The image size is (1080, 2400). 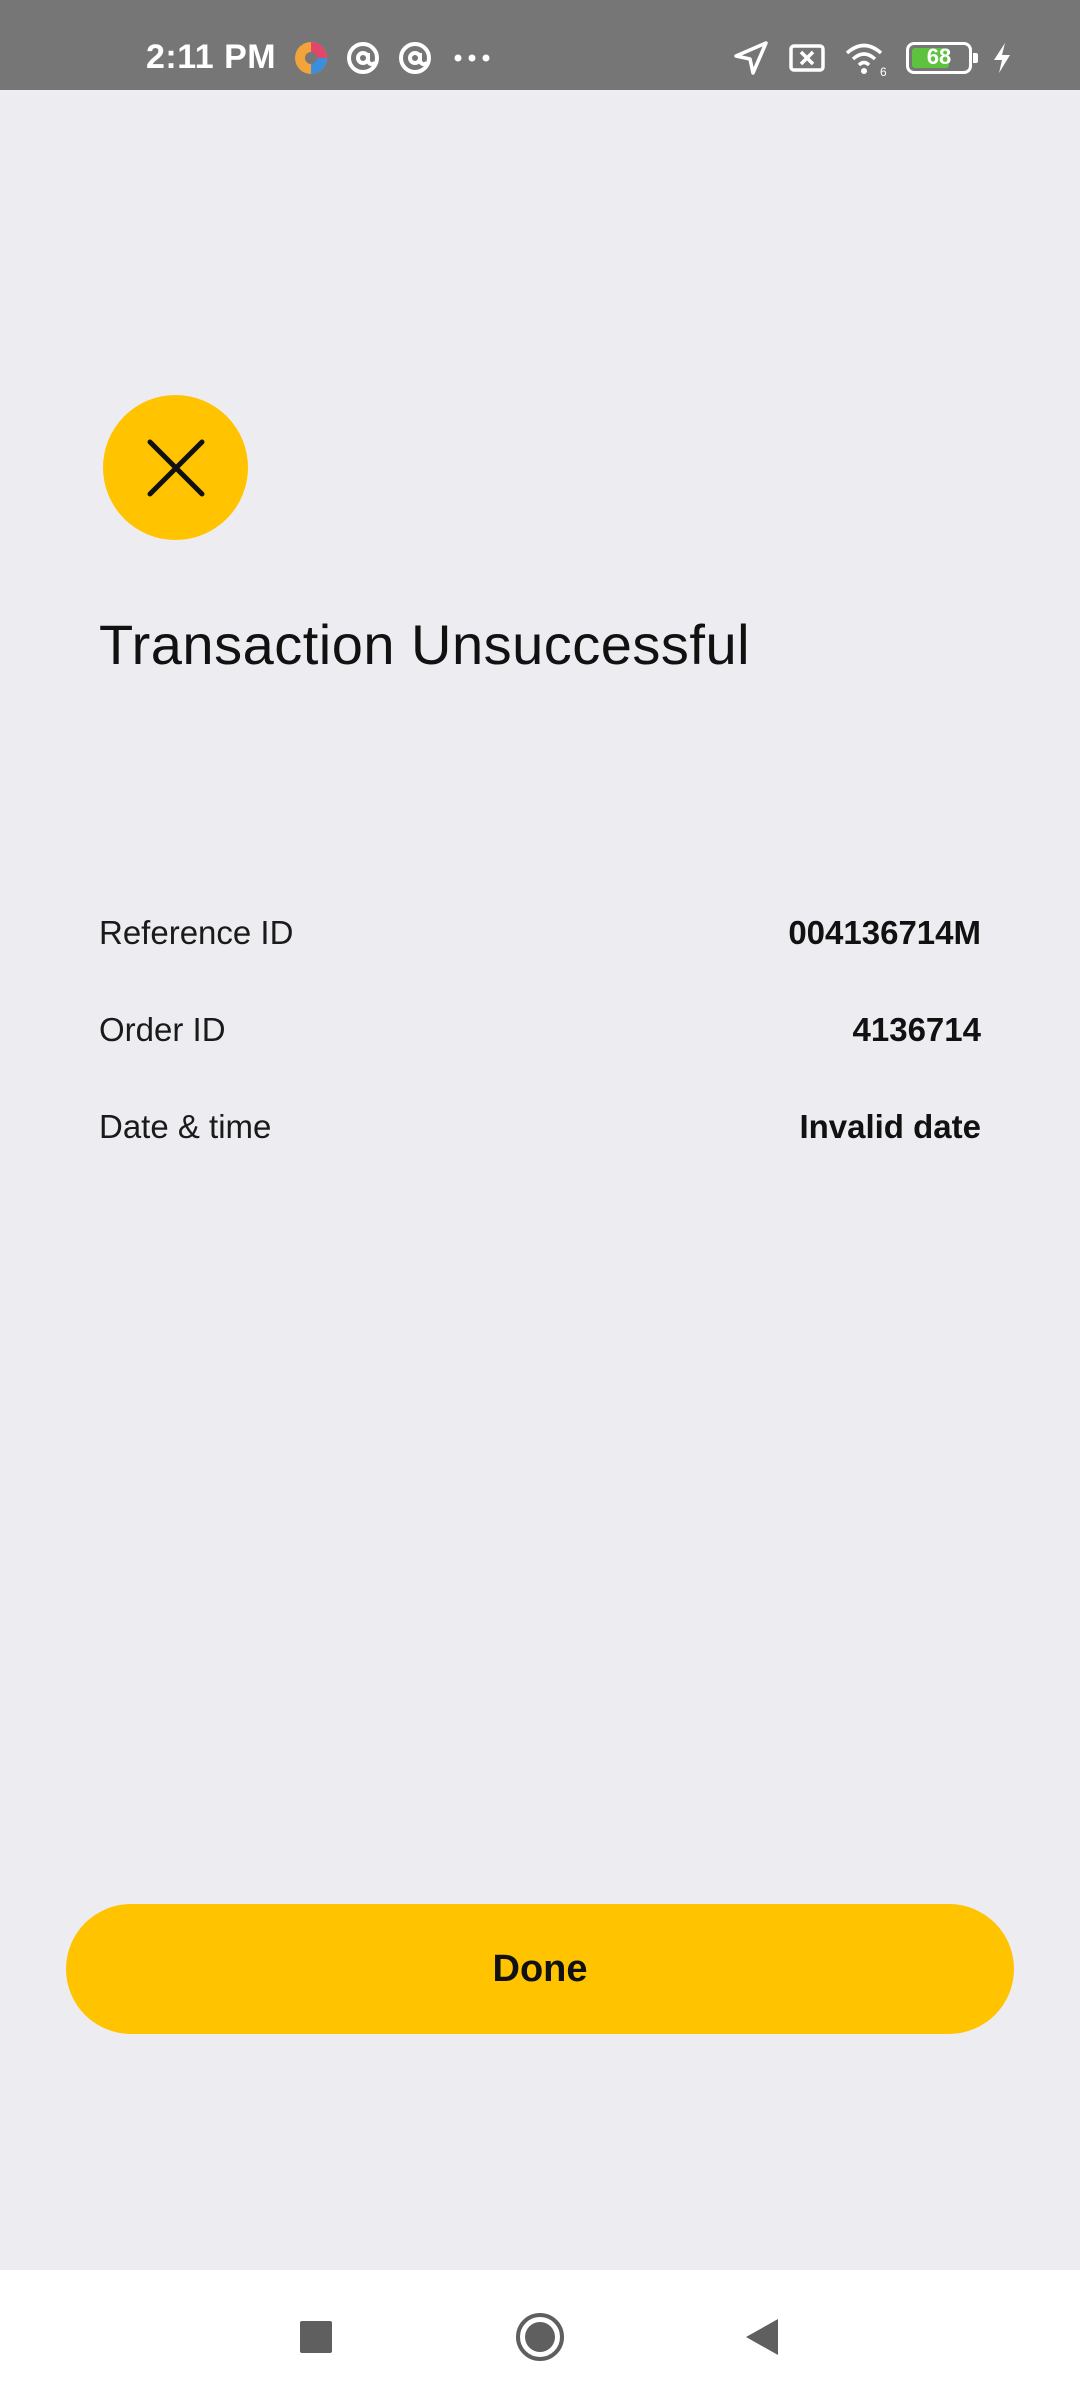 What do you see at coordinates (975, 58) in the screenshot?
I see `battery-nub` at bounding box center [975, 58].